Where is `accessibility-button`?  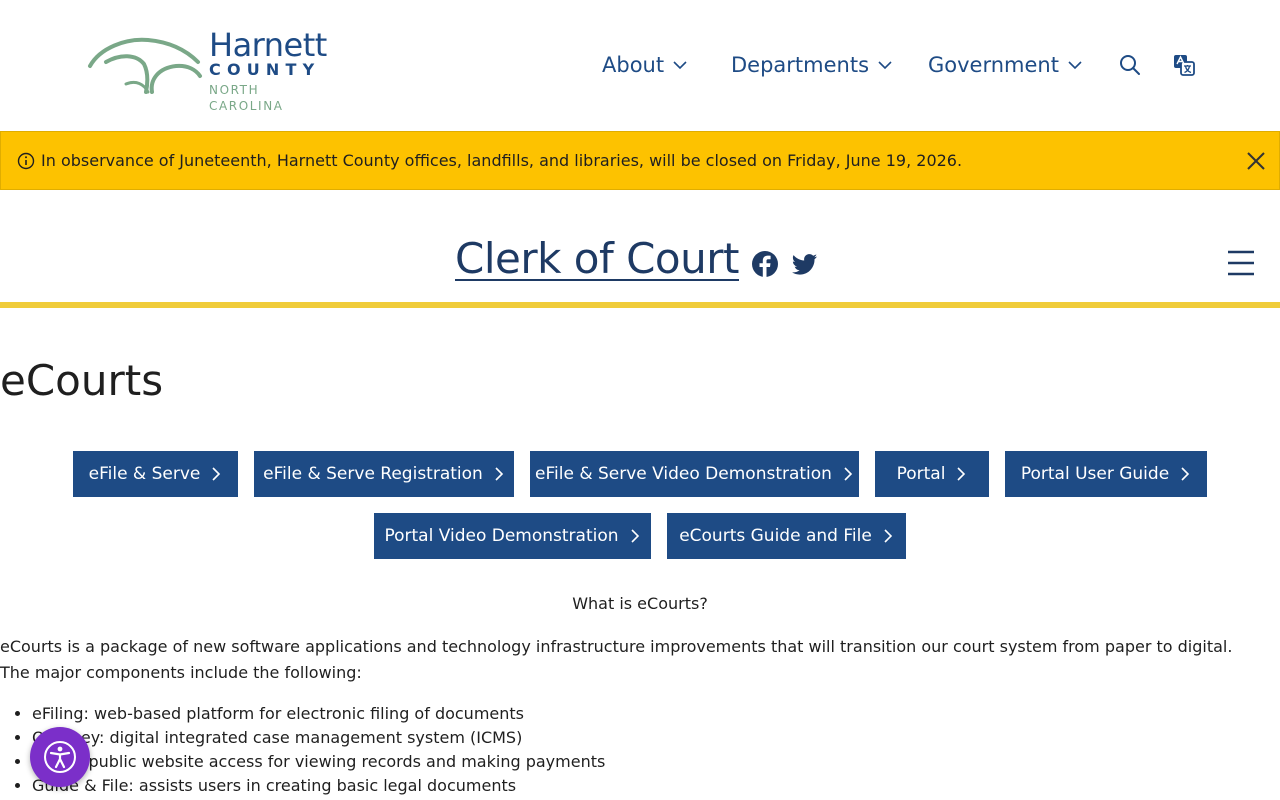
accessibility-button is located at coordinates (60, 757).